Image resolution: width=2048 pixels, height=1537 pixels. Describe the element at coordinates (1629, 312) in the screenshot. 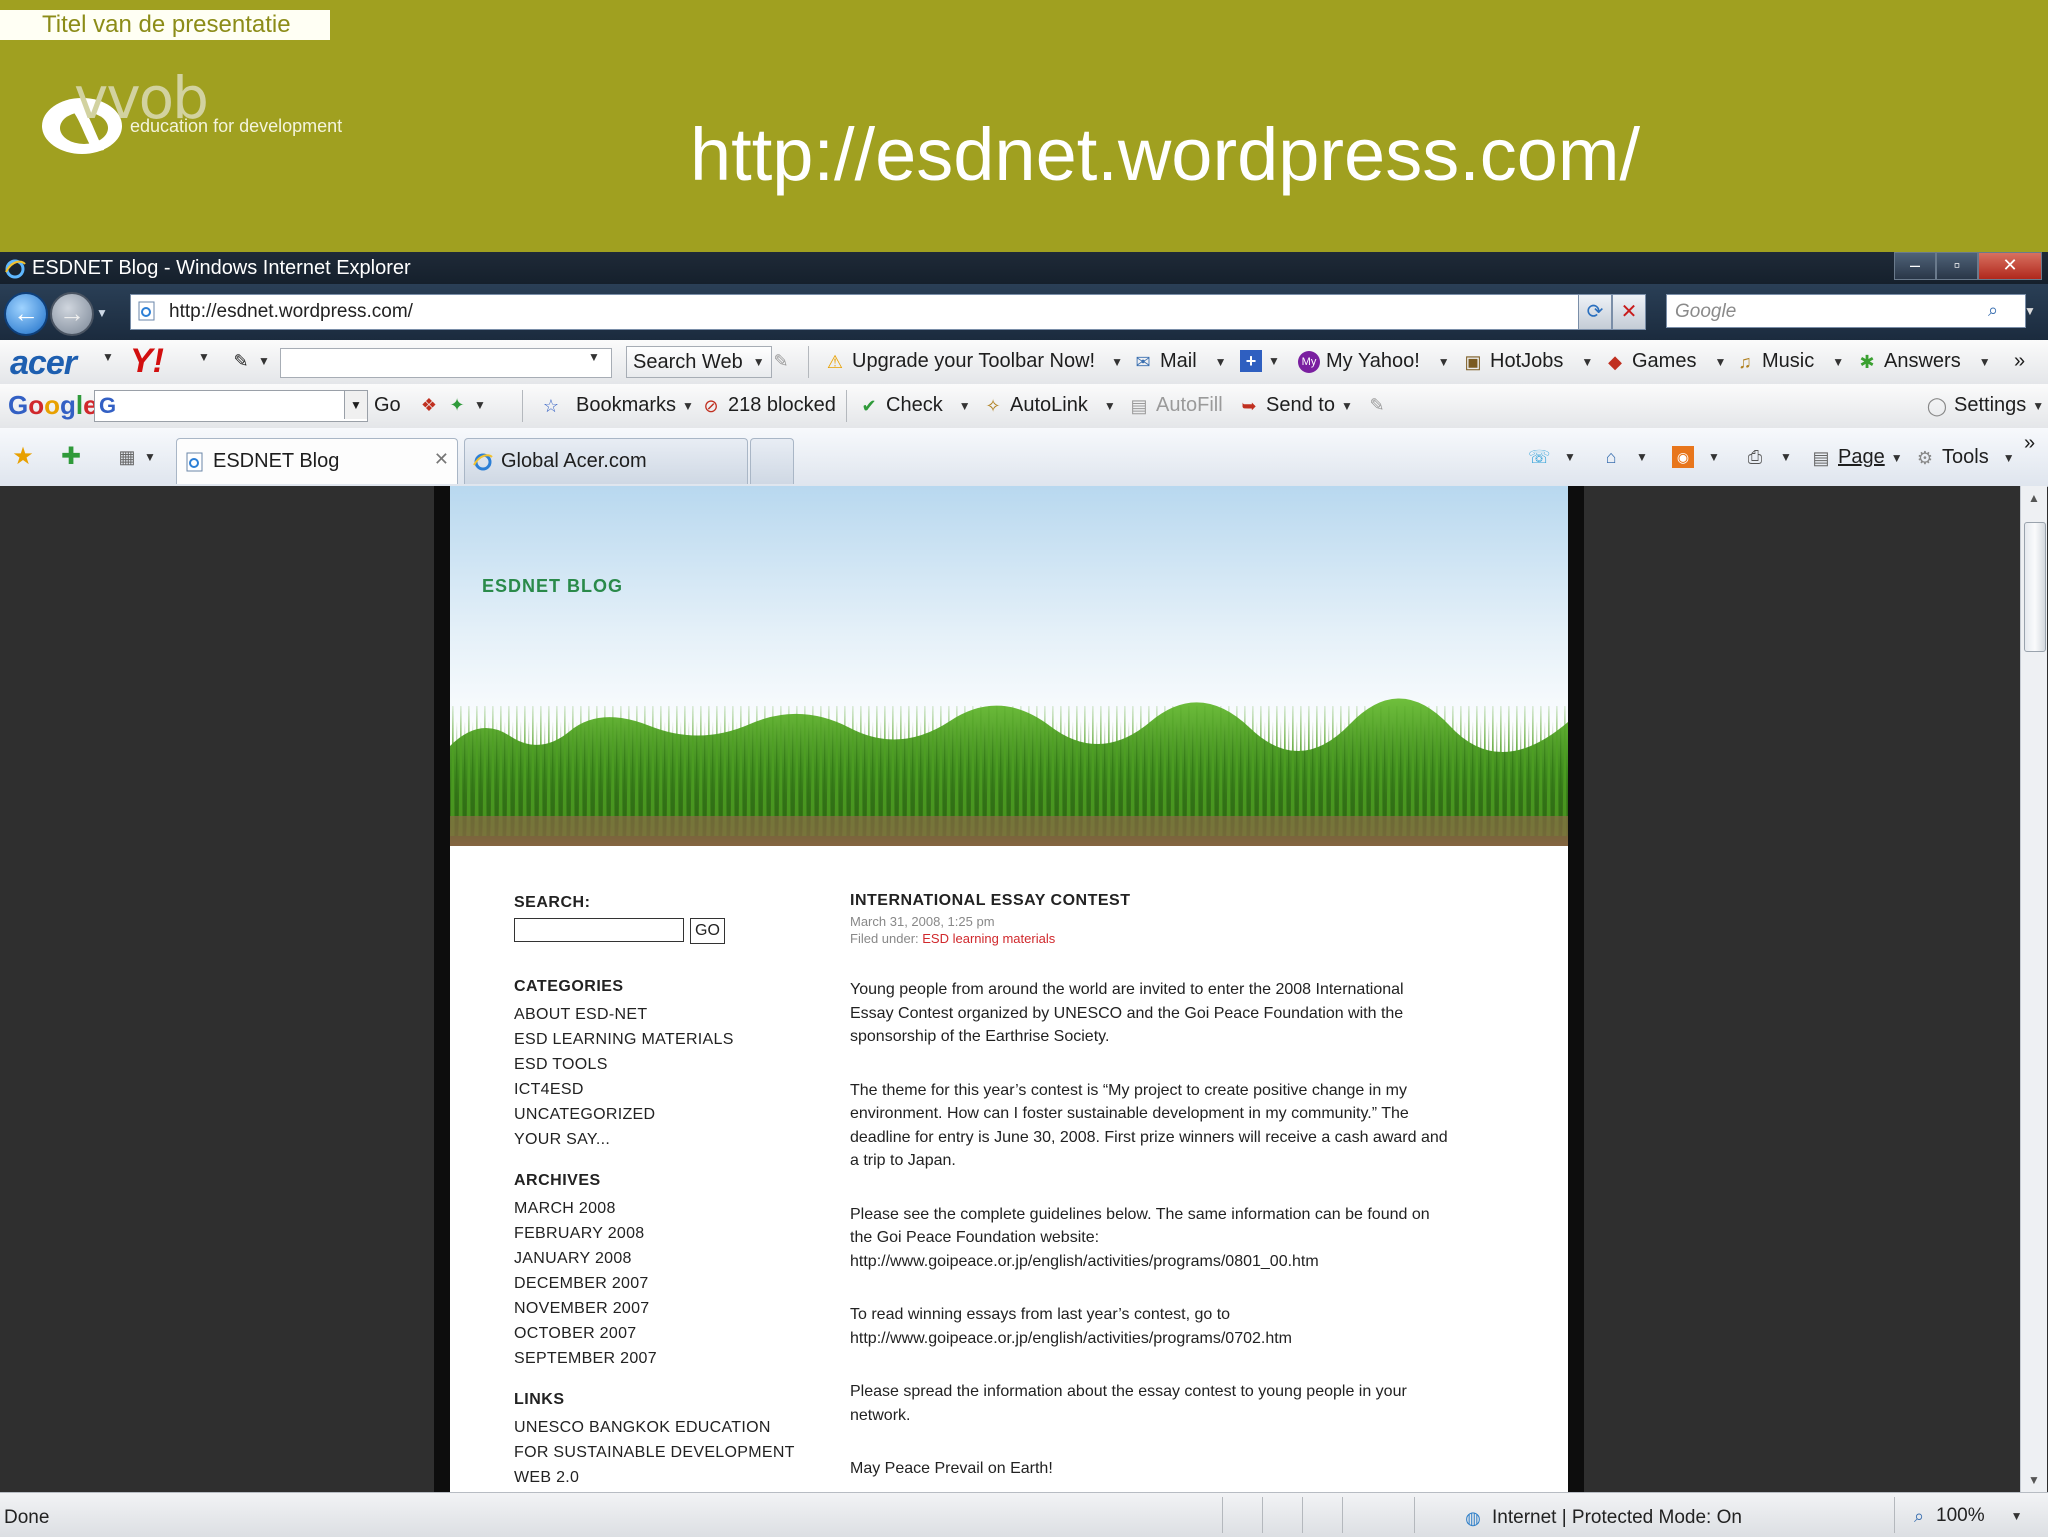

I see `stop-button: ✕` at that location.